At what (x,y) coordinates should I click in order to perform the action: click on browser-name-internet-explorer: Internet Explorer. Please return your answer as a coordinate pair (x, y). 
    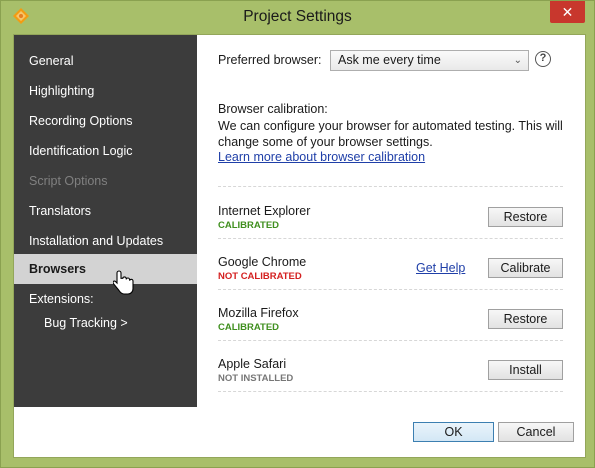
    Looking at the image, I should click on (264, 211).